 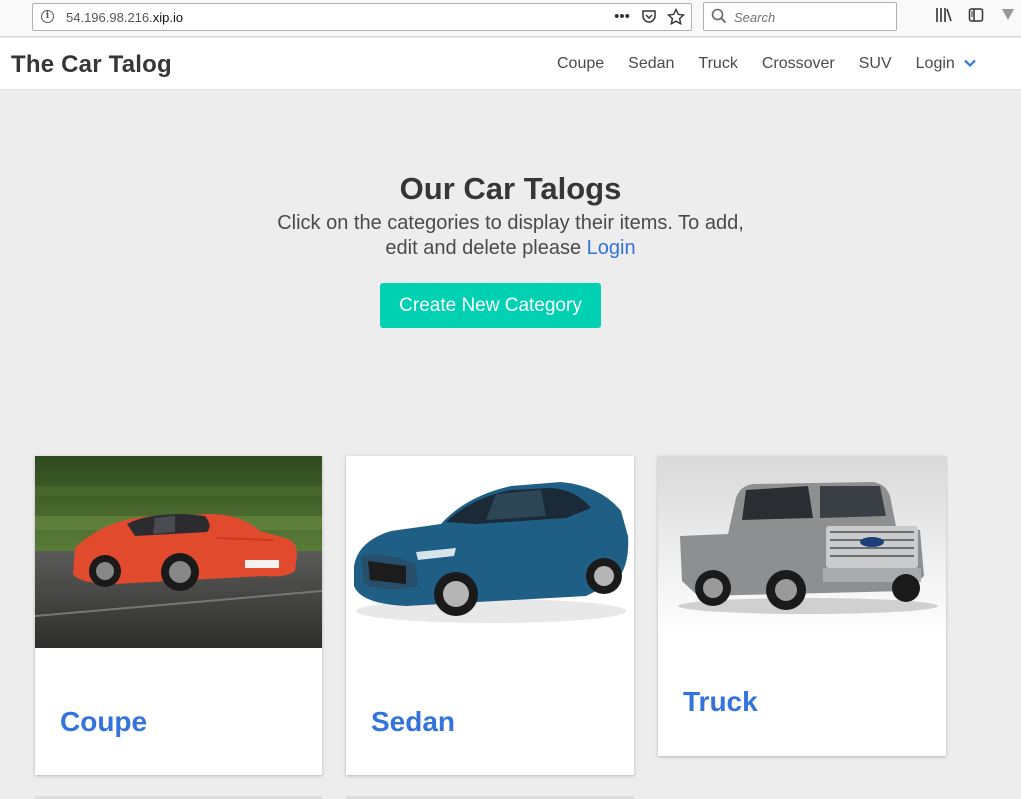 I want to click on category-card-truck: Truck, so click(x=802, y=606).